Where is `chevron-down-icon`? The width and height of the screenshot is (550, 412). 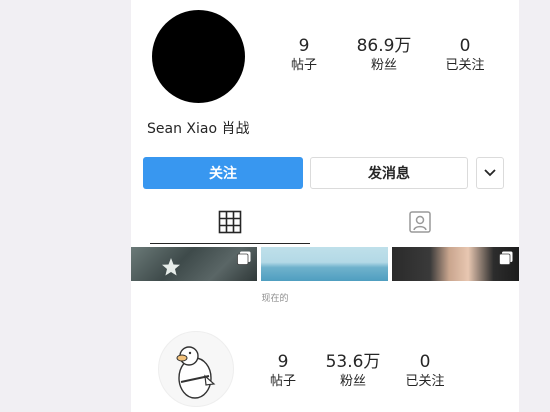
chevron-down-icon is located at coordinates (490, 173).